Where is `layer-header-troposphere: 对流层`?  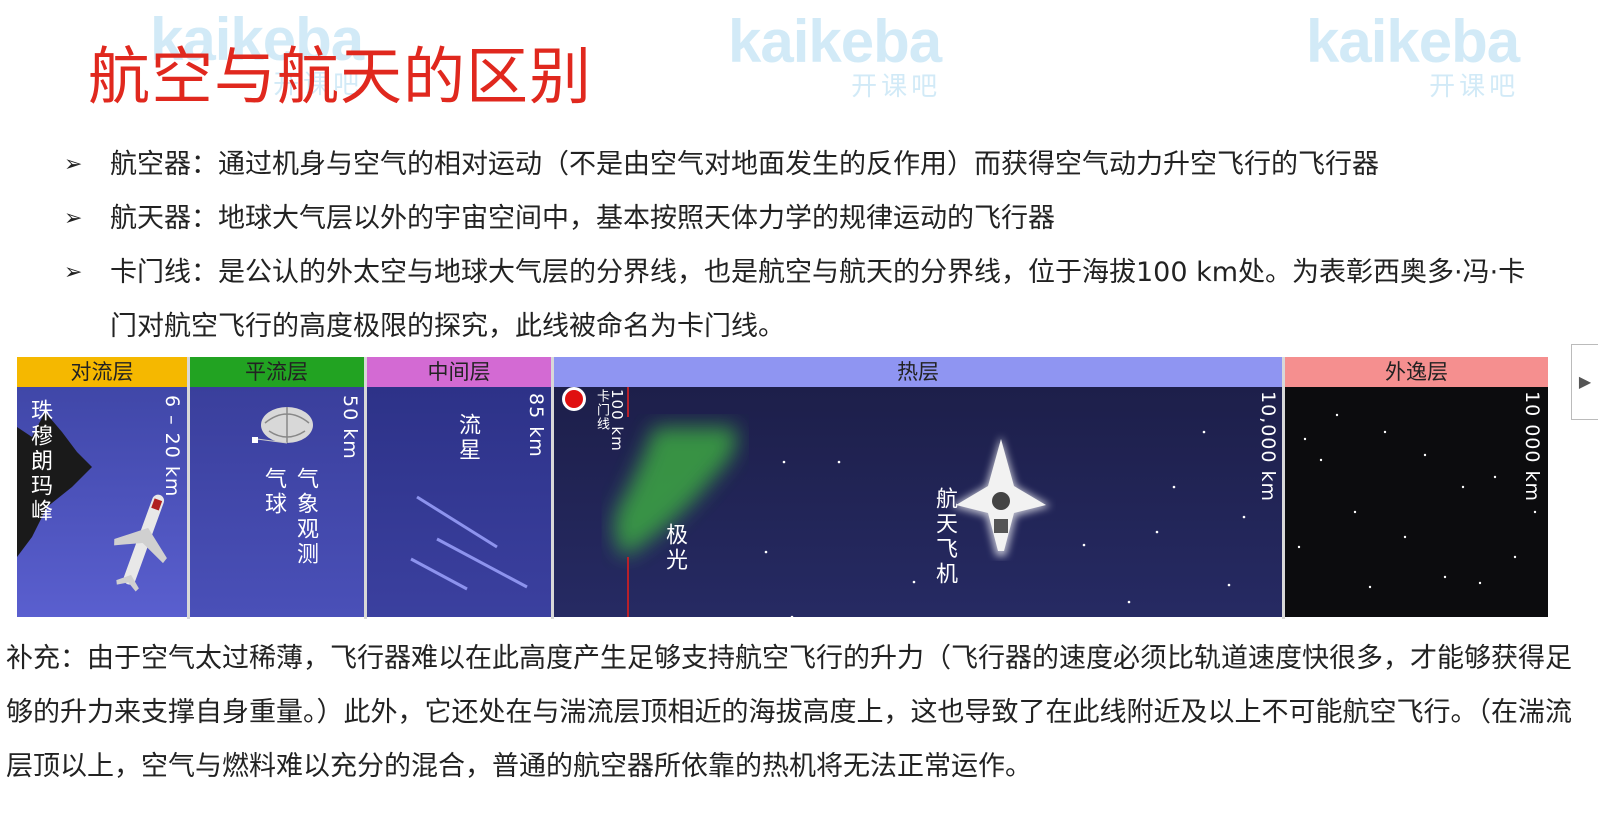 layer-header-troposphere: 对流层 is located at coordinates (102, 372).